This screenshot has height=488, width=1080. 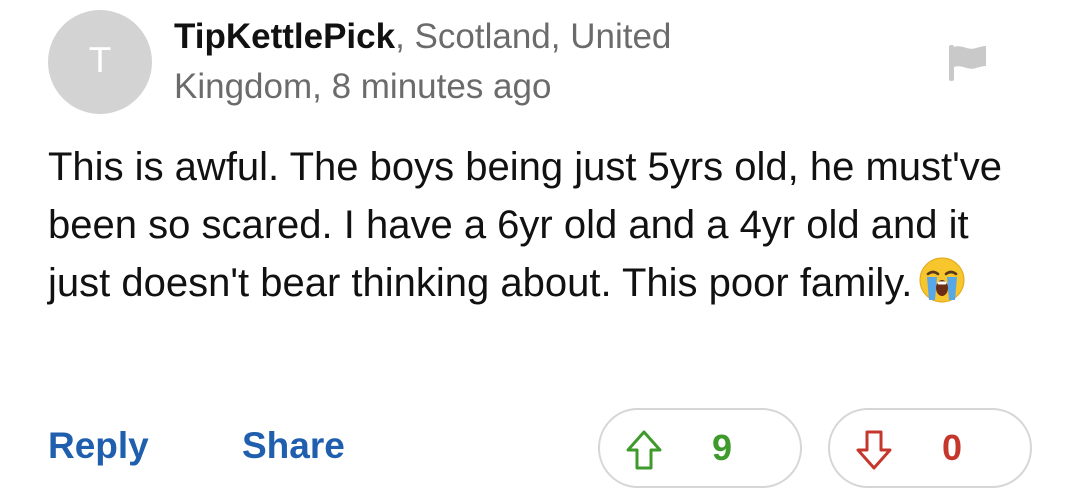 What do you see at coordinates (98, 446) in the screenshot?
I see `reply-button: Reply` at bounding box center [98, 446].